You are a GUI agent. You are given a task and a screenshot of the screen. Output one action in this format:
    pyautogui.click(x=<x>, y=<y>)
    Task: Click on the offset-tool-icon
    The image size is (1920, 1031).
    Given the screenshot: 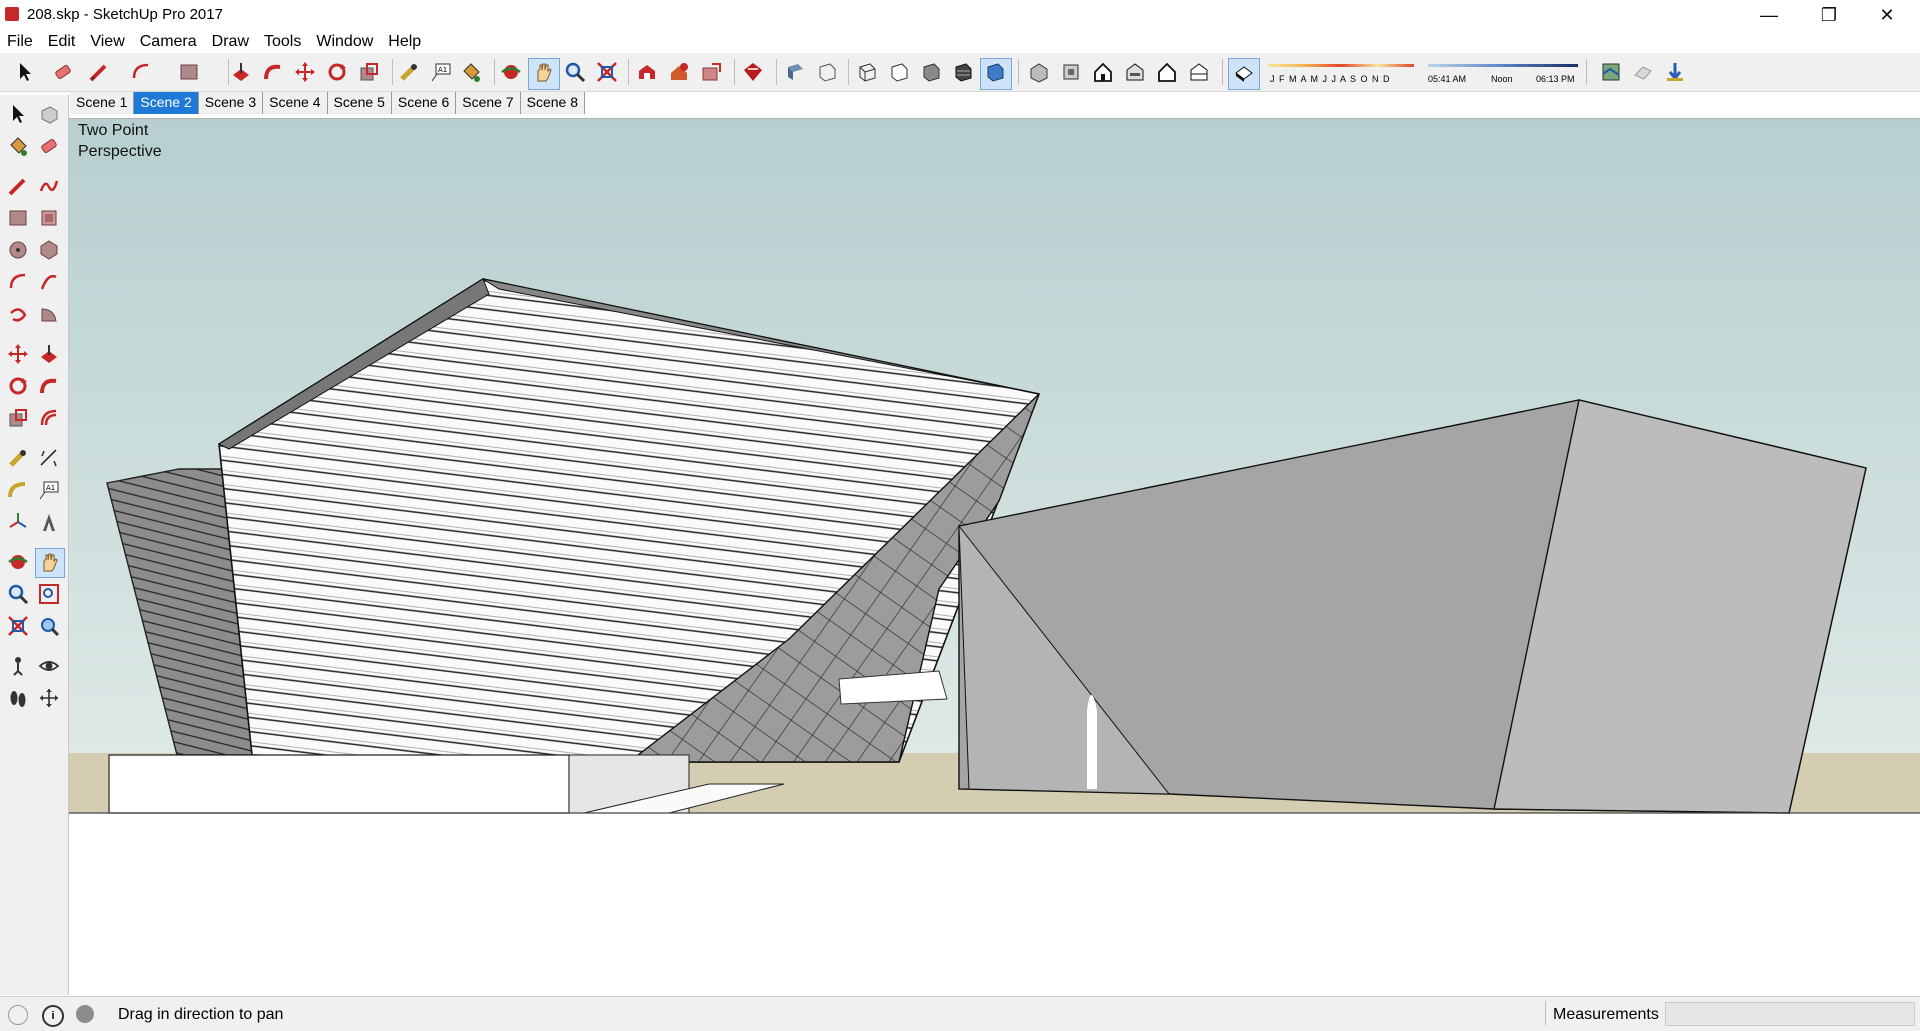 What is the action you would take?
    pyautogui.click(x=49, y=418)
    